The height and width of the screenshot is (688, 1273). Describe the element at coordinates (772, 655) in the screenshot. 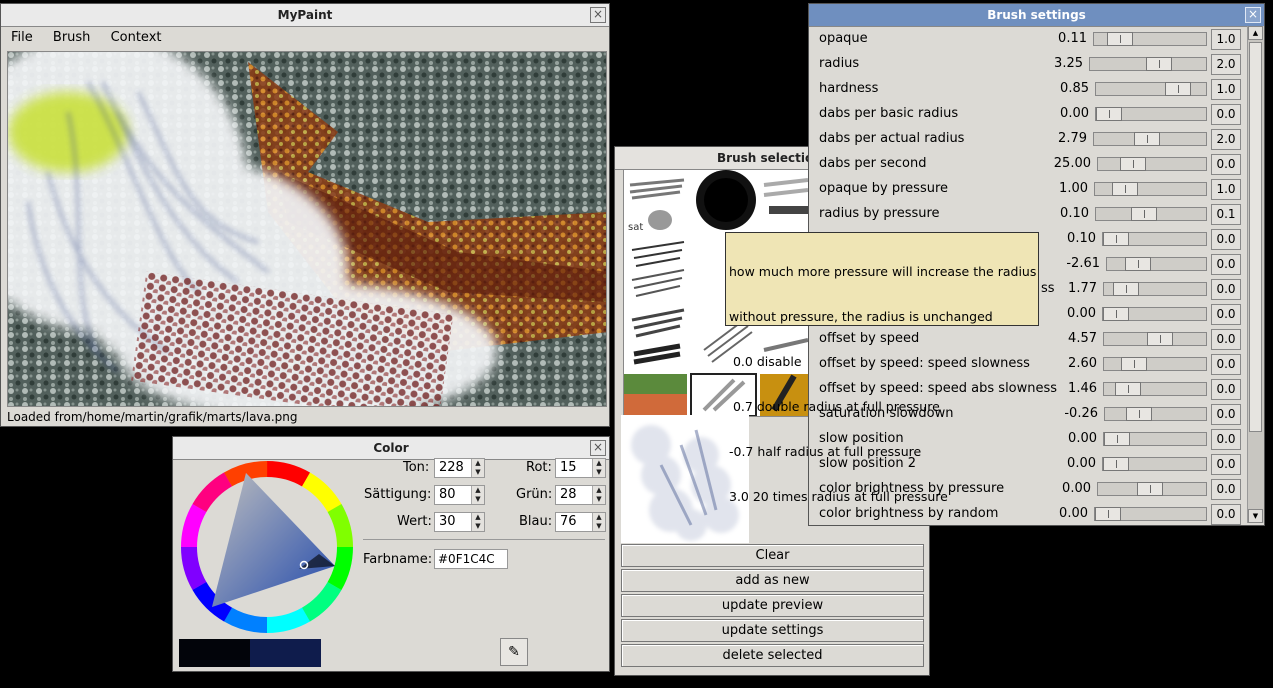

I see `delete-selected-button: delete selected` at that location.